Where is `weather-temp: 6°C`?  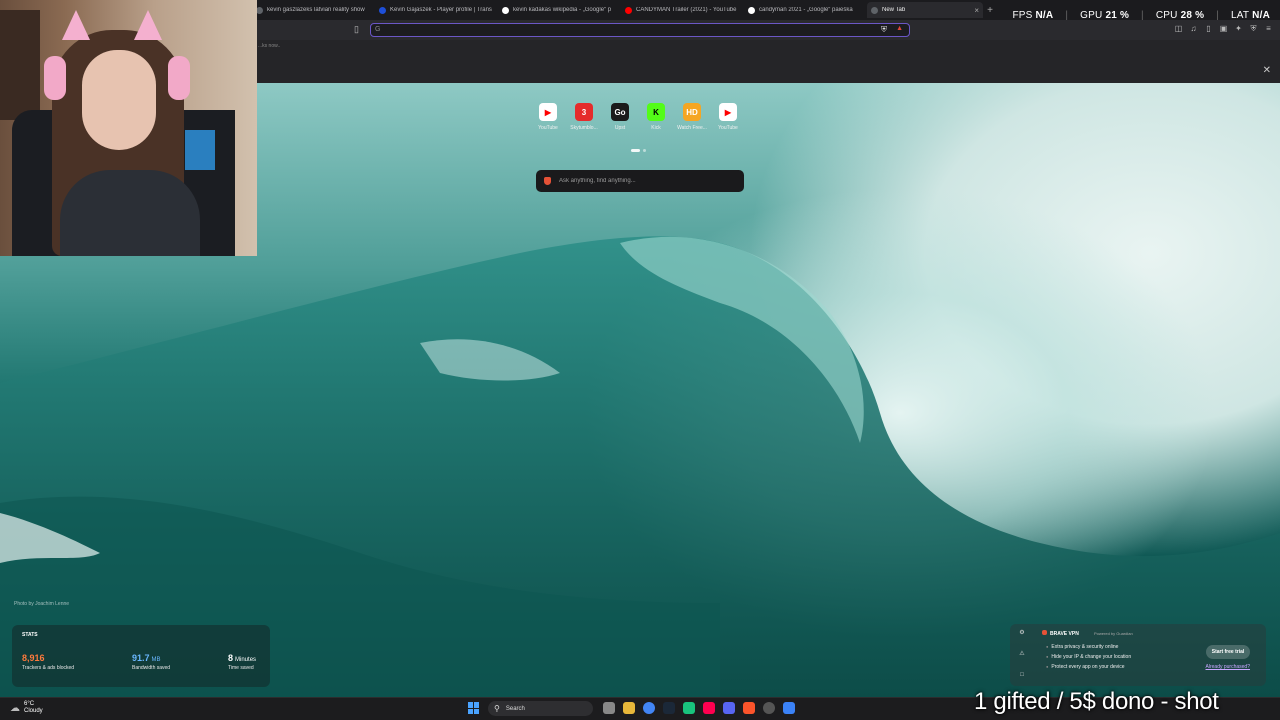 weather-temp: 6°C is located at coordinates (29, 704).